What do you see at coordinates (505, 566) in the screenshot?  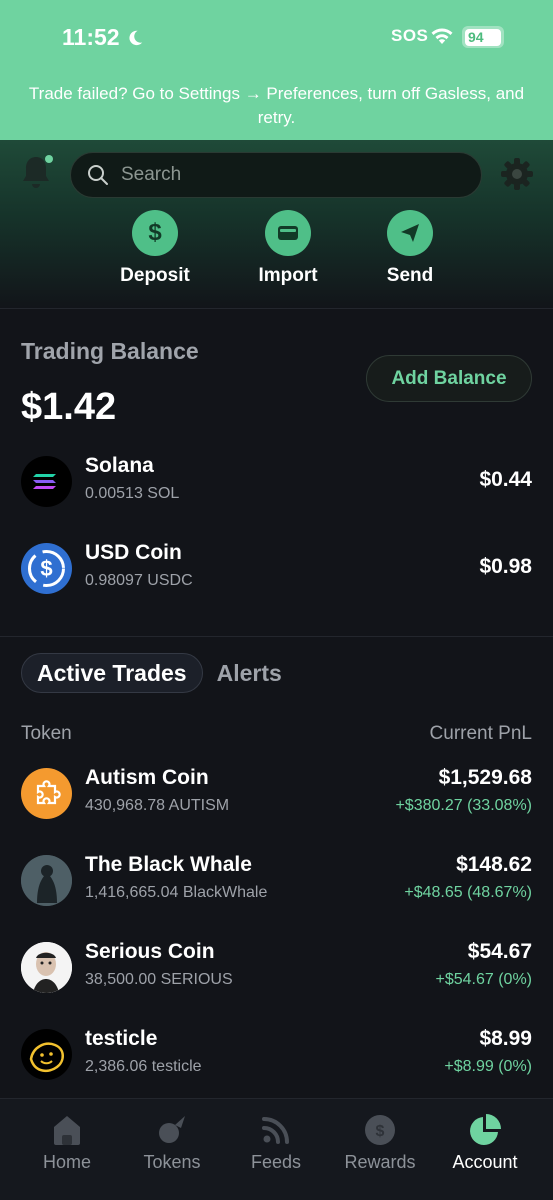 I see `asset-value: $0.98` at bounding box center [505, 566].